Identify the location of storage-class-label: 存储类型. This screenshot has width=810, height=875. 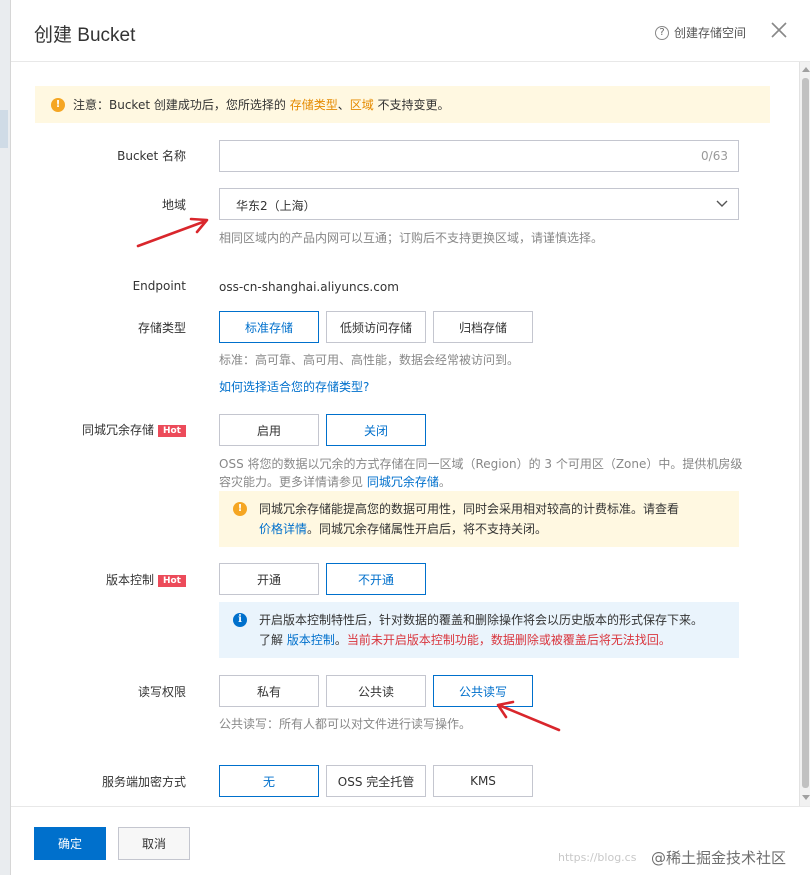
(161, 328).